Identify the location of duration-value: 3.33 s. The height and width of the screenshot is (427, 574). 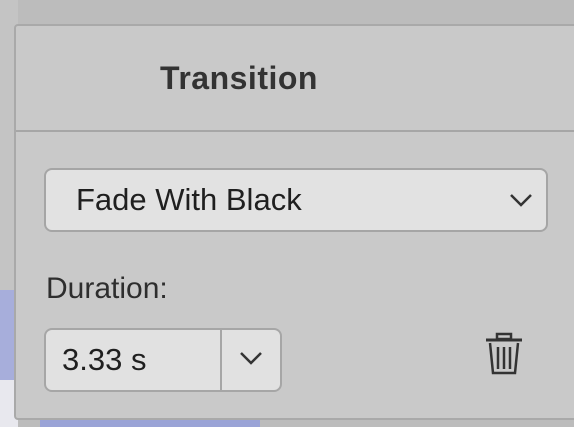
(104, 359).